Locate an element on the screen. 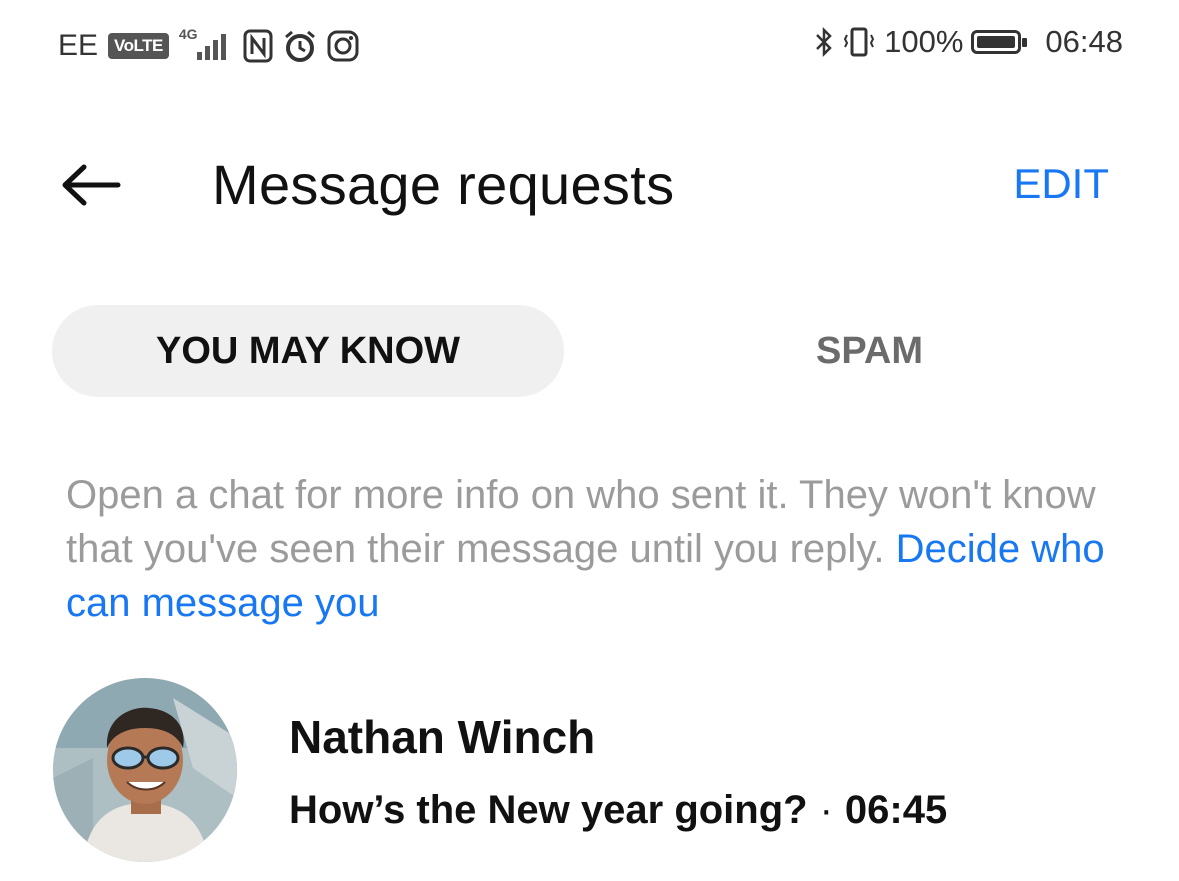 The height and width of the screenshot is (881, 1179). back-button is located at coordinates (91, 185).